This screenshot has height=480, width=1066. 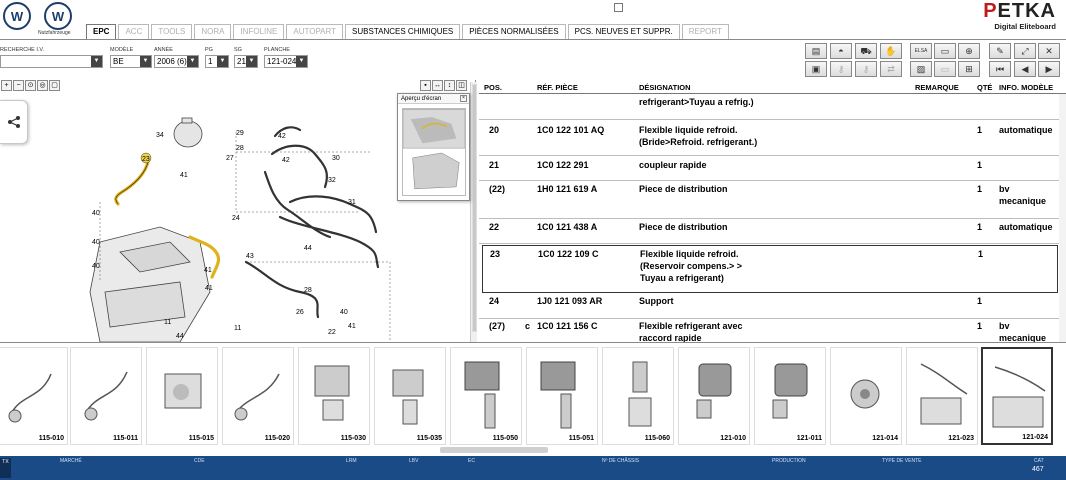 I want to click on diagram-vertical-scrollbar, so click(x=473, y=212).